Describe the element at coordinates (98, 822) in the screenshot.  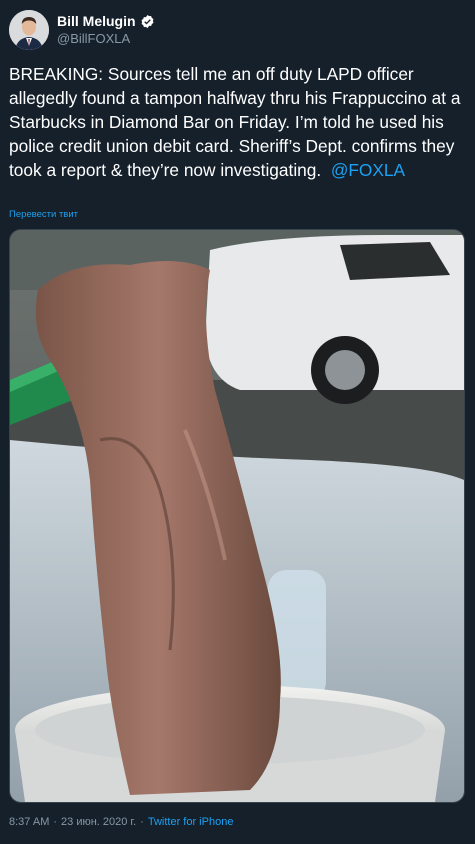
I see `tweet-date: 23 июн. 2020 г.` at that location.